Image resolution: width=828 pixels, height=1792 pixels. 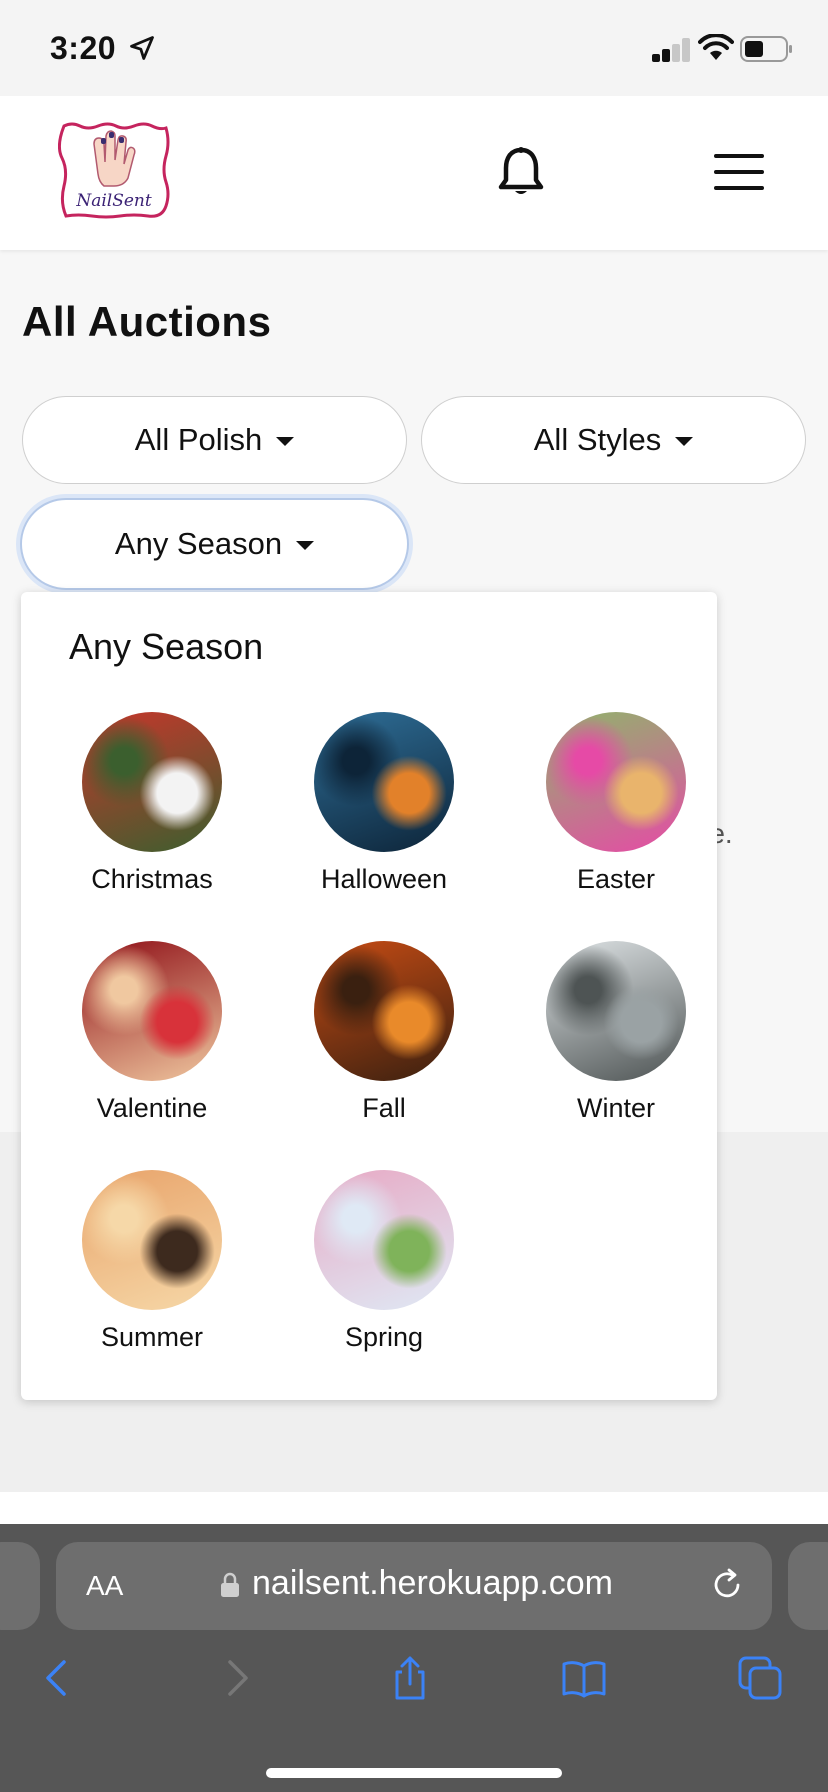 I want to click on styles-filter-dropdown: All Styles, so click(x=613, y=440).